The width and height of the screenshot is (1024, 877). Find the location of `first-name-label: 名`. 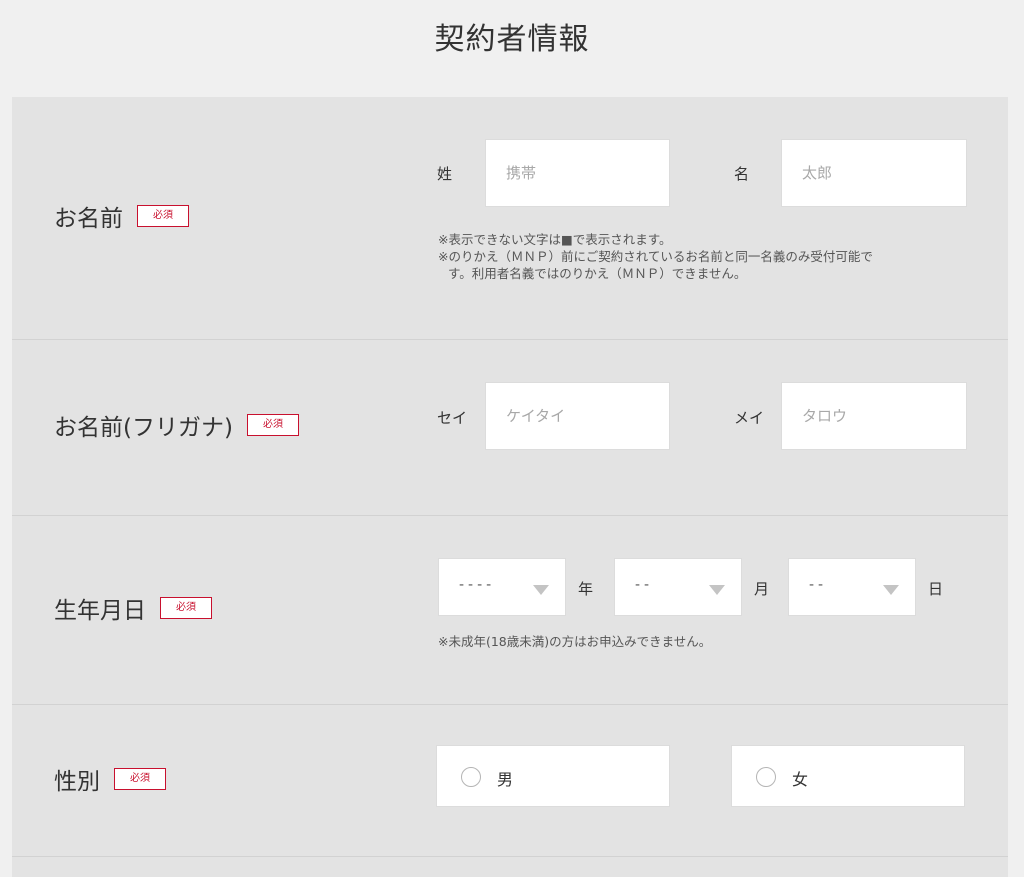

first-name-label: 名 is located at coordinates (742, 174).